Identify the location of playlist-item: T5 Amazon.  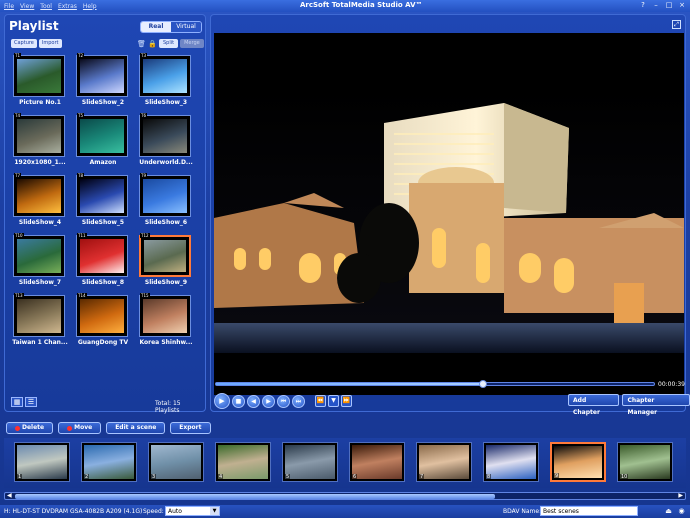
(103, 142).